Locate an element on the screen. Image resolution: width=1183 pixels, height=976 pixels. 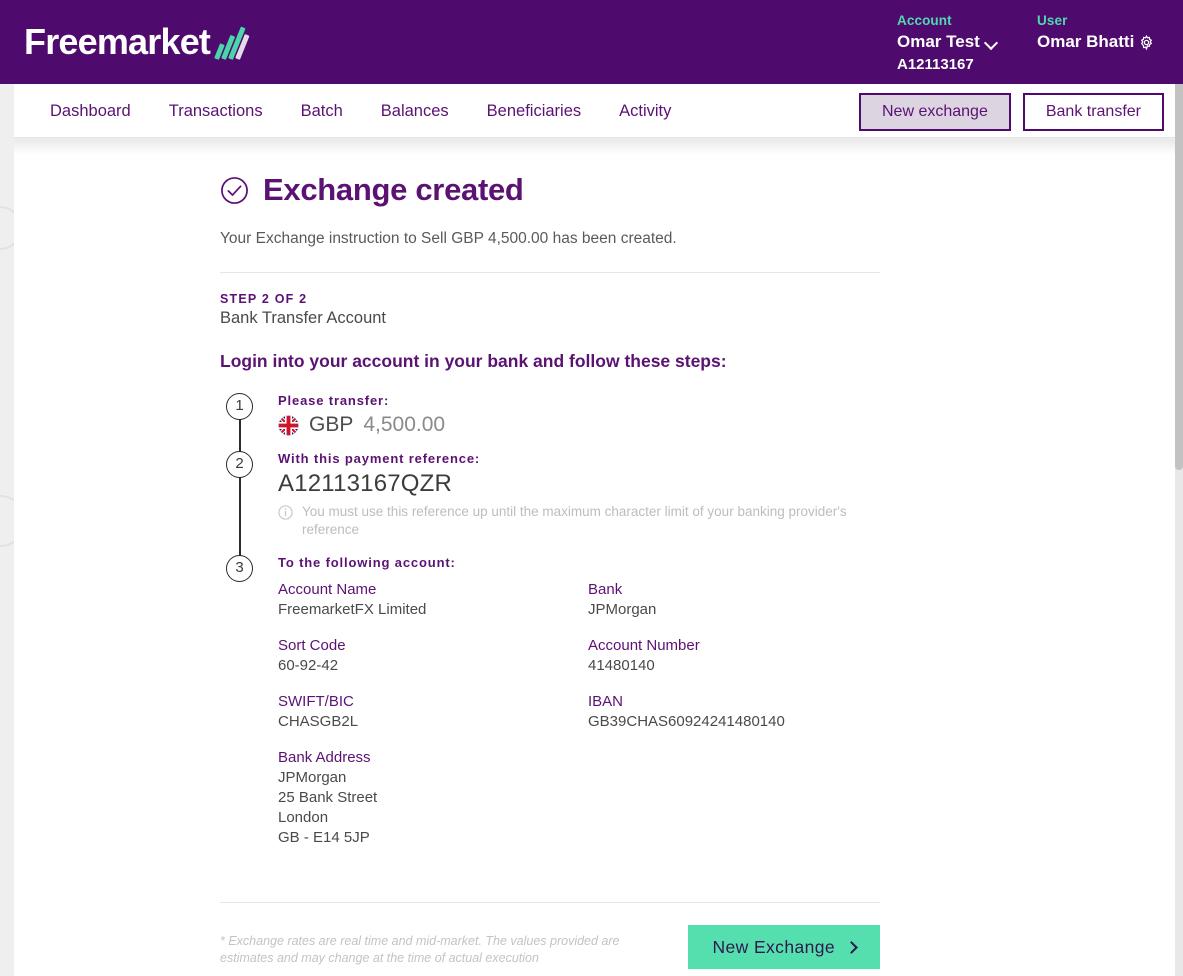
bank-address-line-1: JPMorgan is located at coordinates (312, 777).